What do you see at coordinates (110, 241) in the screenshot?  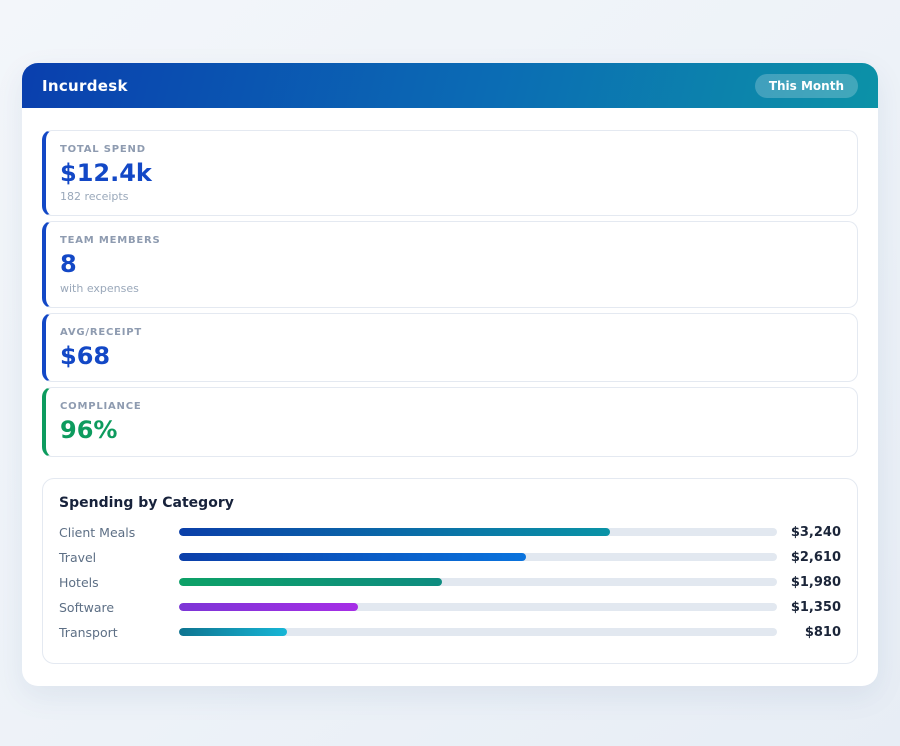 I see `stat-label: TEAM MEMBERS` at bounding box center [110, 241].